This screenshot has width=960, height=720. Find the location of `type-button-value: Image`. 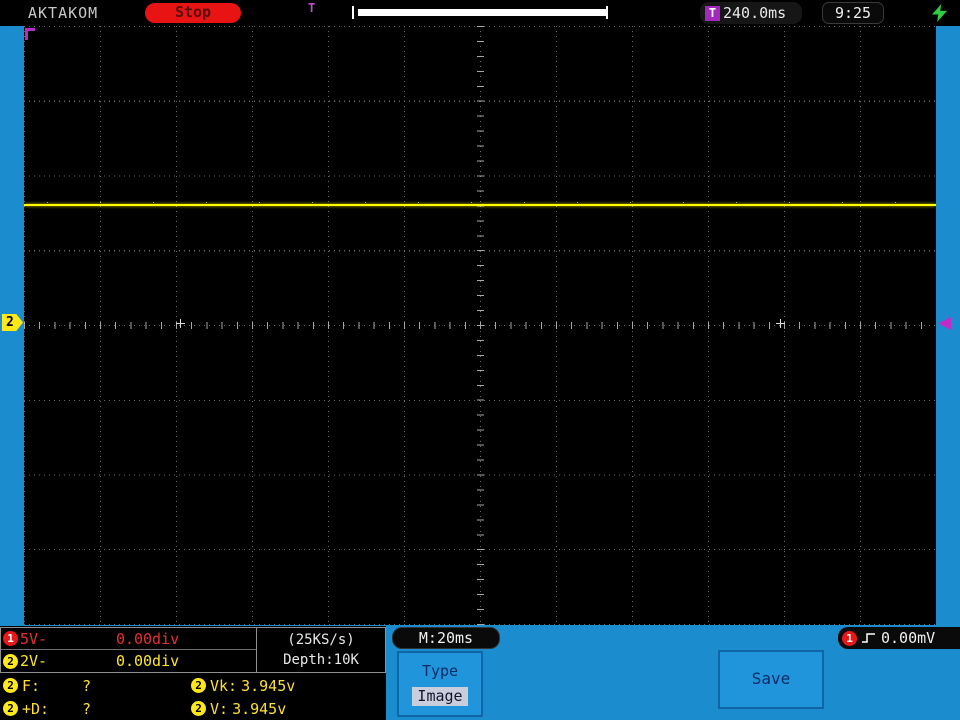

type-button-value: Image is located at coordinates (440, 696).